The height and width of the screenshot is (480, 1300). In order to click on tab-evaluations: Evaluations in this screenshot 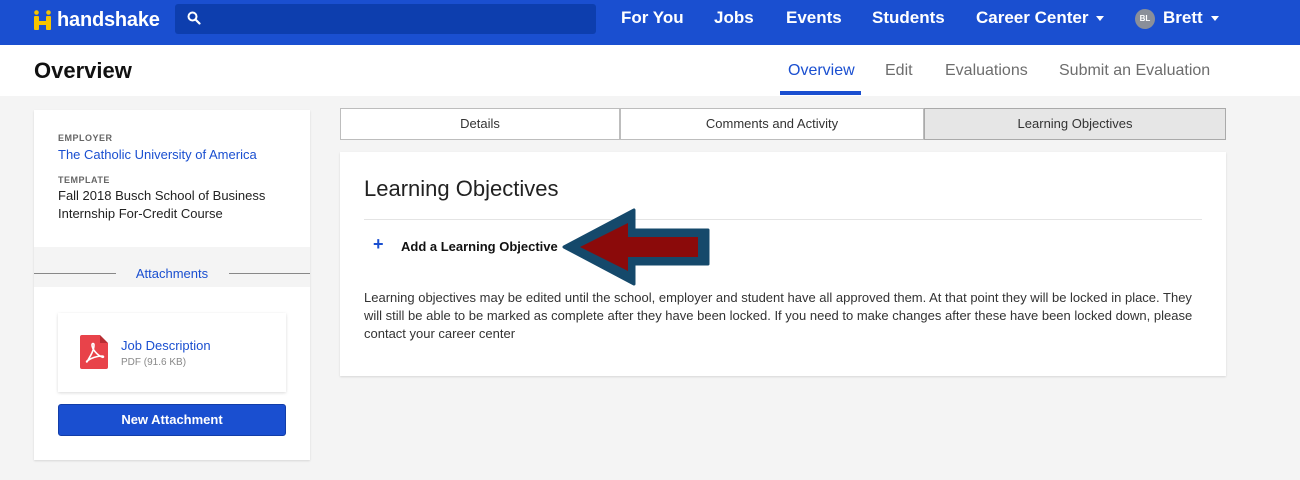, I will do `click(986, 71)`.